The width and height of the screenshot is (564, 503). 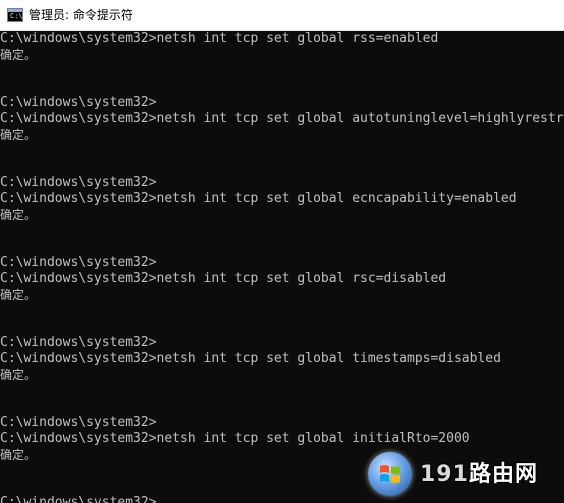 I want to click on cmd-icon-glyph: C:\, so click(x=16, y=16).